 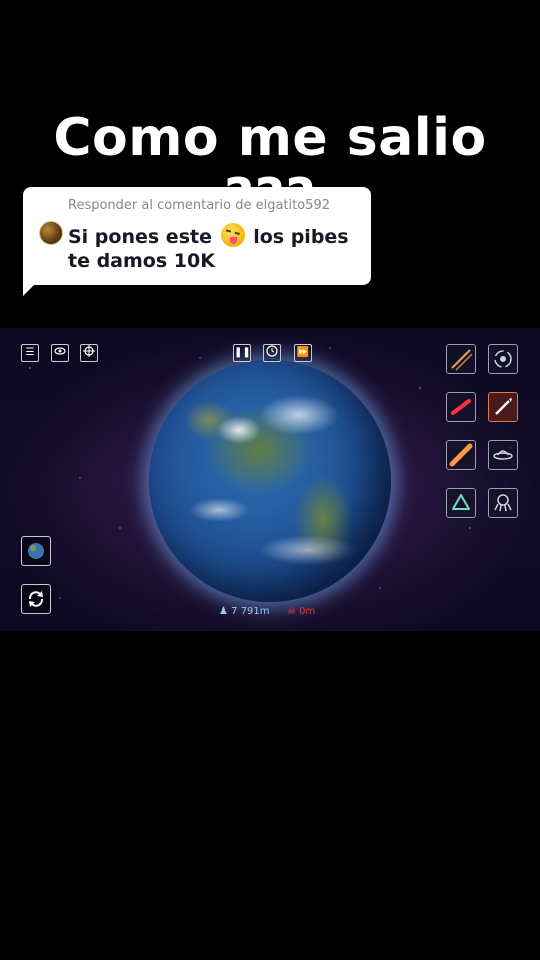 What do you see at coordinates (303, 353) in the screenshot?
I see `fast-forward-icon: ⏩` at bounding box center [303, 353].